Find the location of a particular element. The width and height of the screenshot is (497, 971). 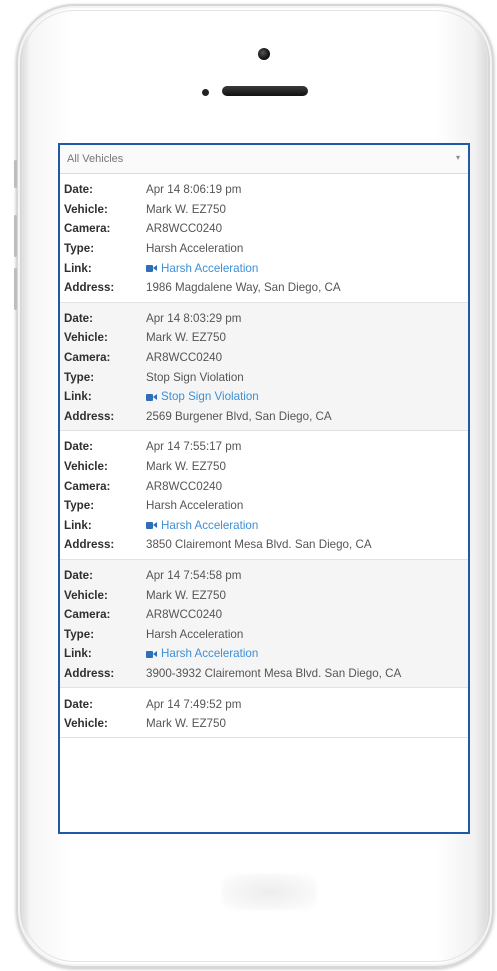

event-date-row: Date: Apr 14 7:55:17 pm is located at coordinates (262, 447).